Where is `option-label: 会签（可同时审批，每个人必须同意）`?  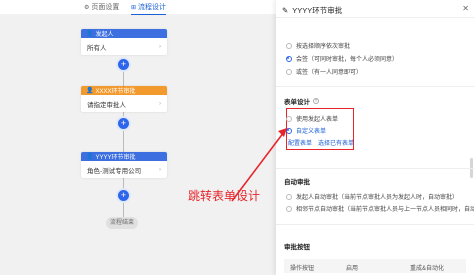
option-label: 会签（可同时审批，每个人必须同意） is located at coordinates (347, 60).